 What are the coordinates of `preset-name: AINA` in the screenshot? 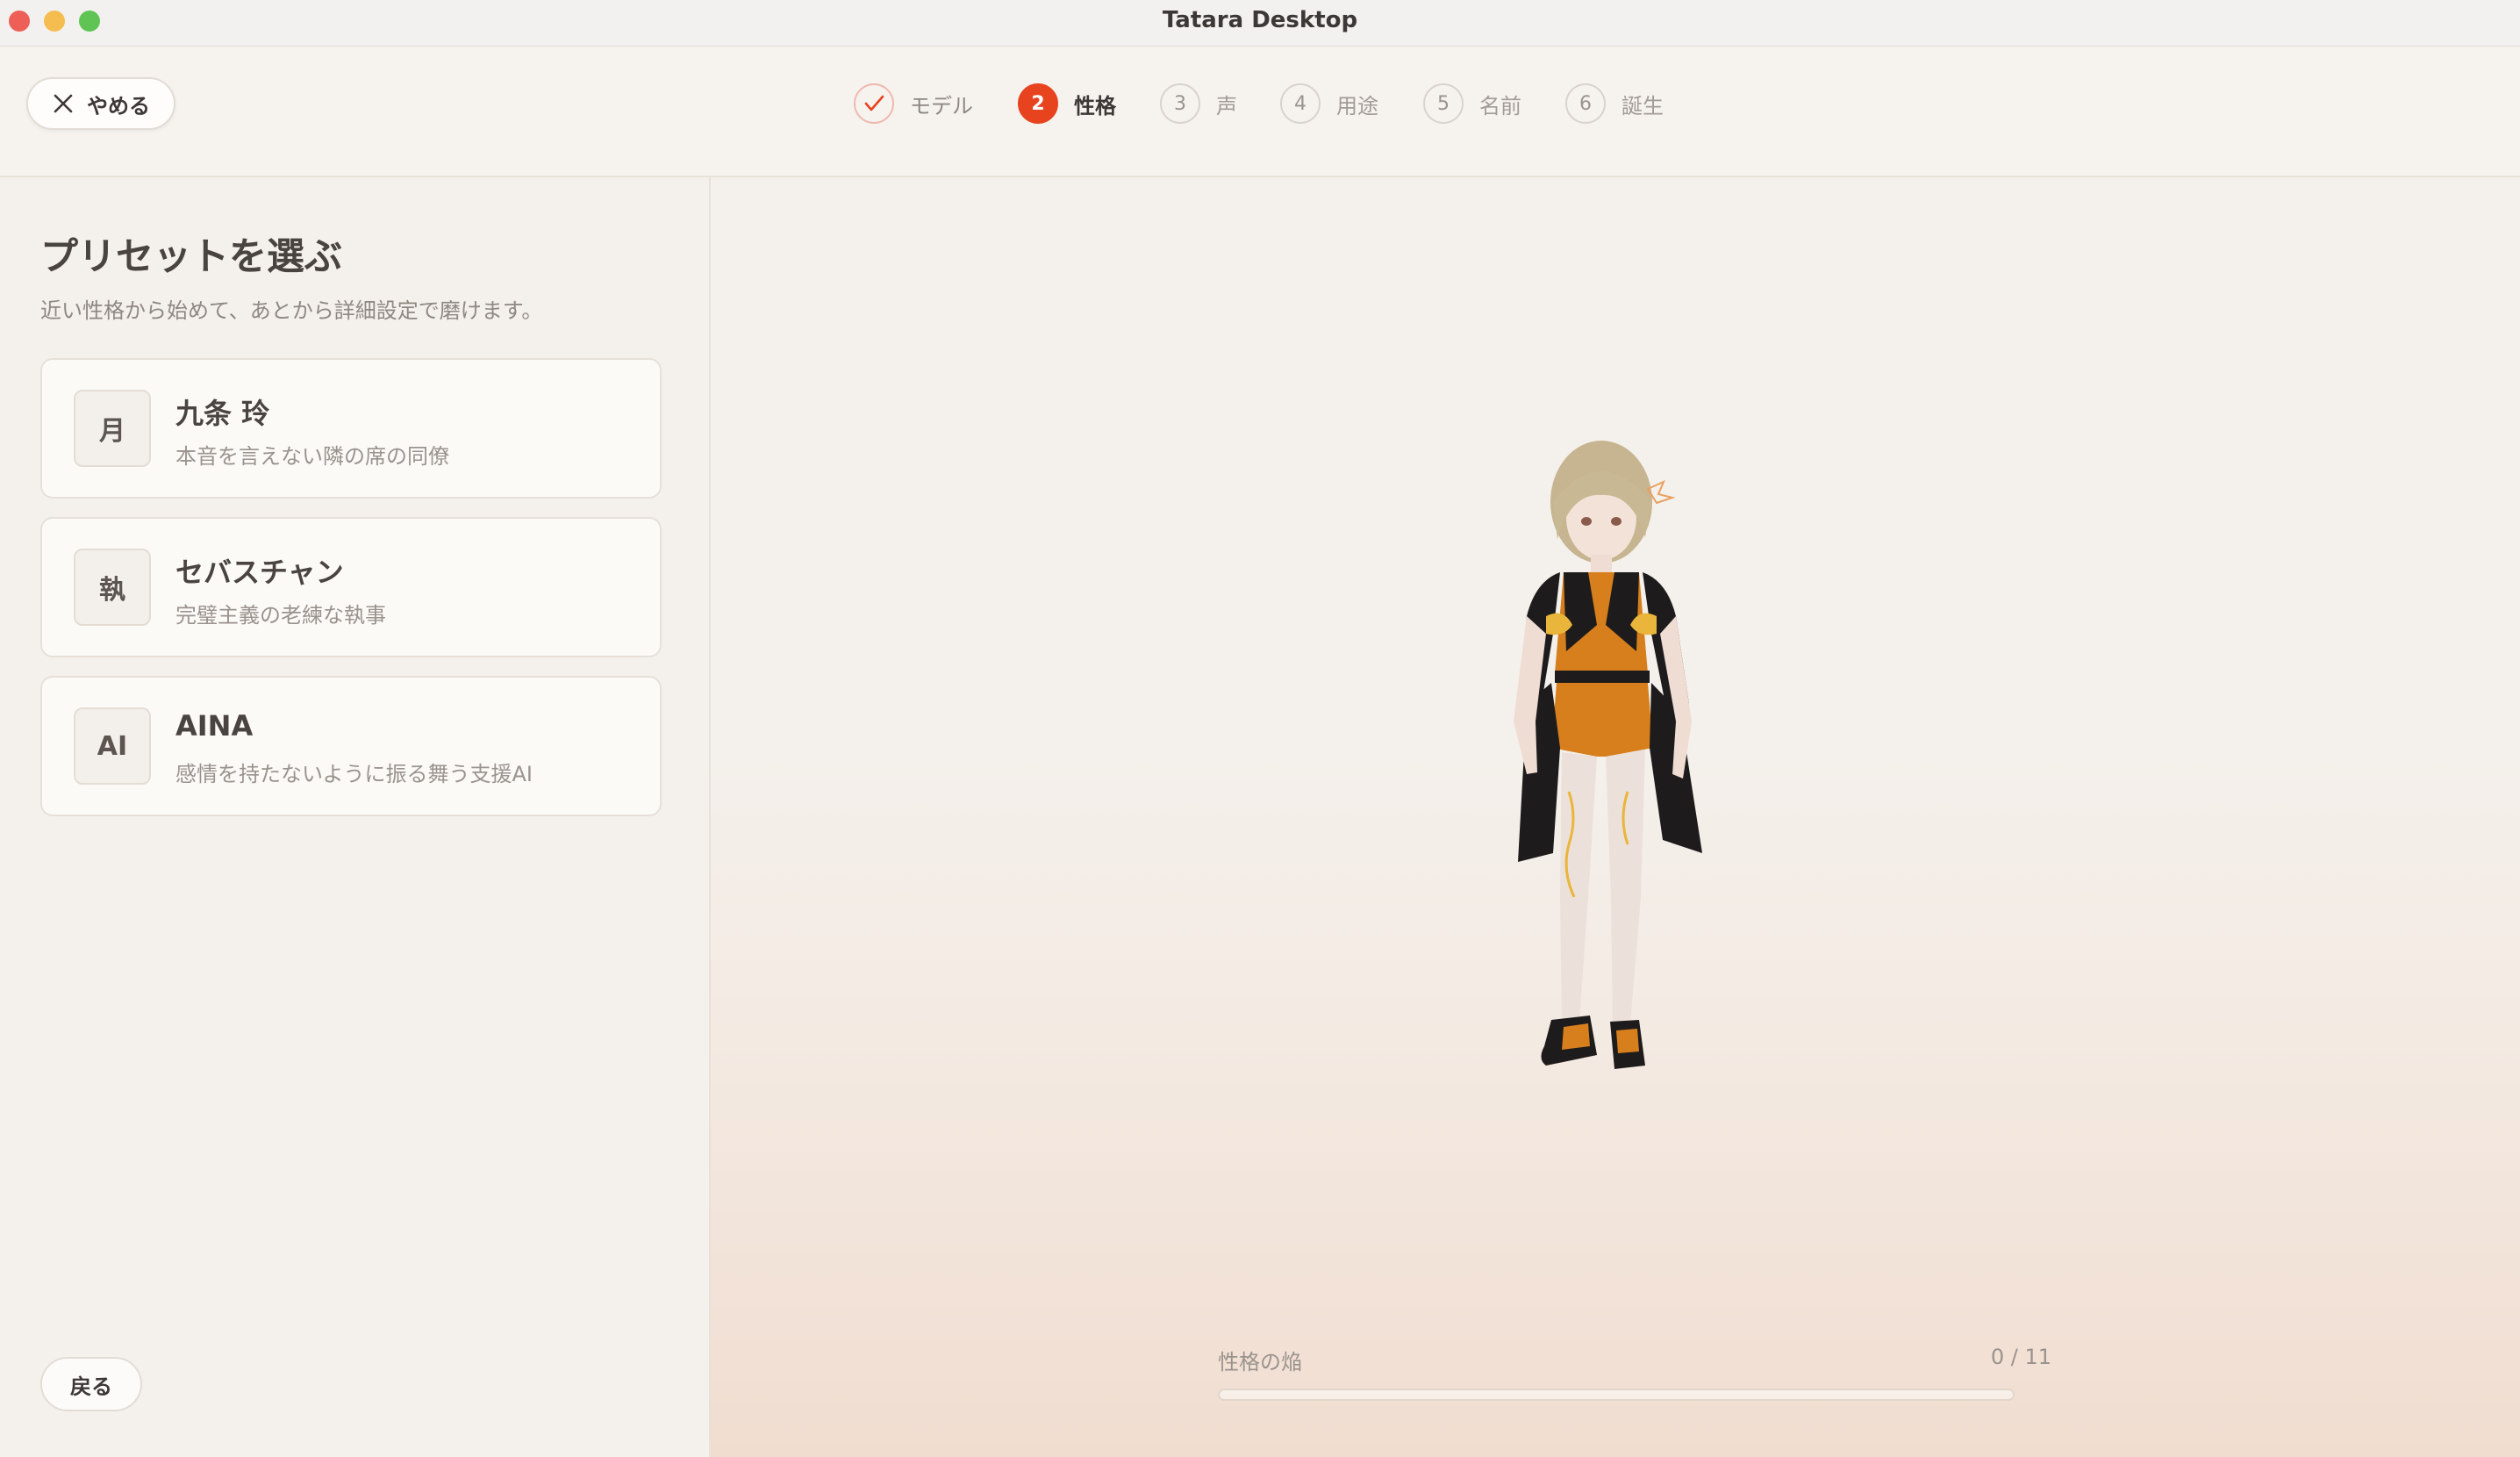 It's located at (214, 726).